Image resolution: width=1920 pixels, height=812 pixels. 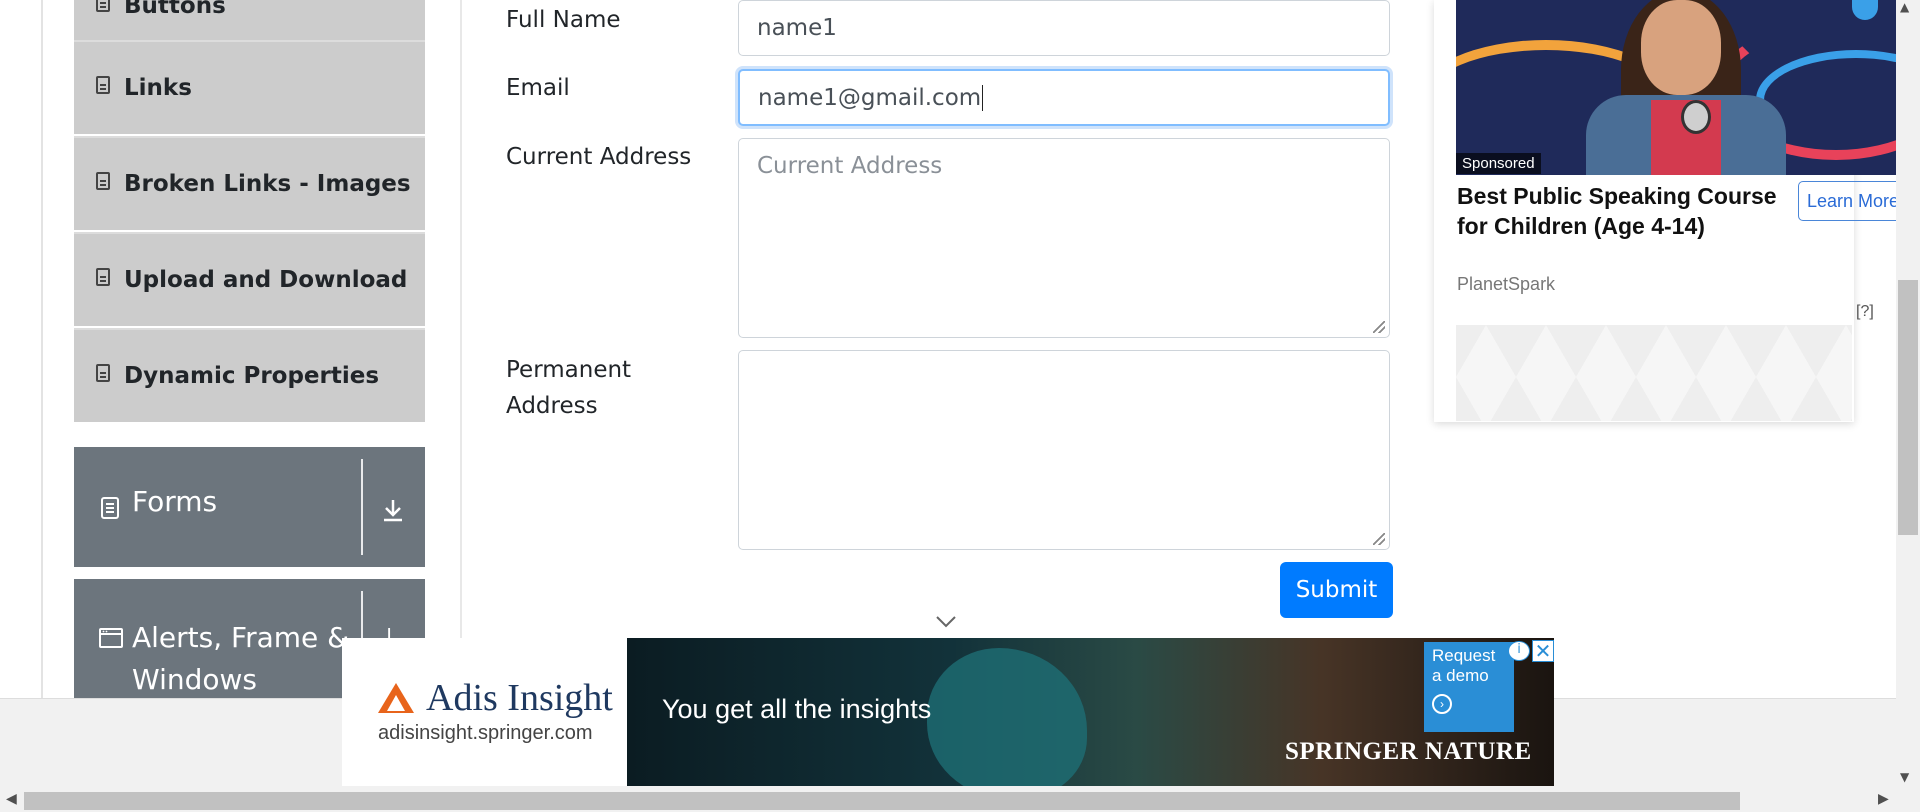 I want to click on sidebar-item-label: Dynamic Properties, so click(x=252, y=376).